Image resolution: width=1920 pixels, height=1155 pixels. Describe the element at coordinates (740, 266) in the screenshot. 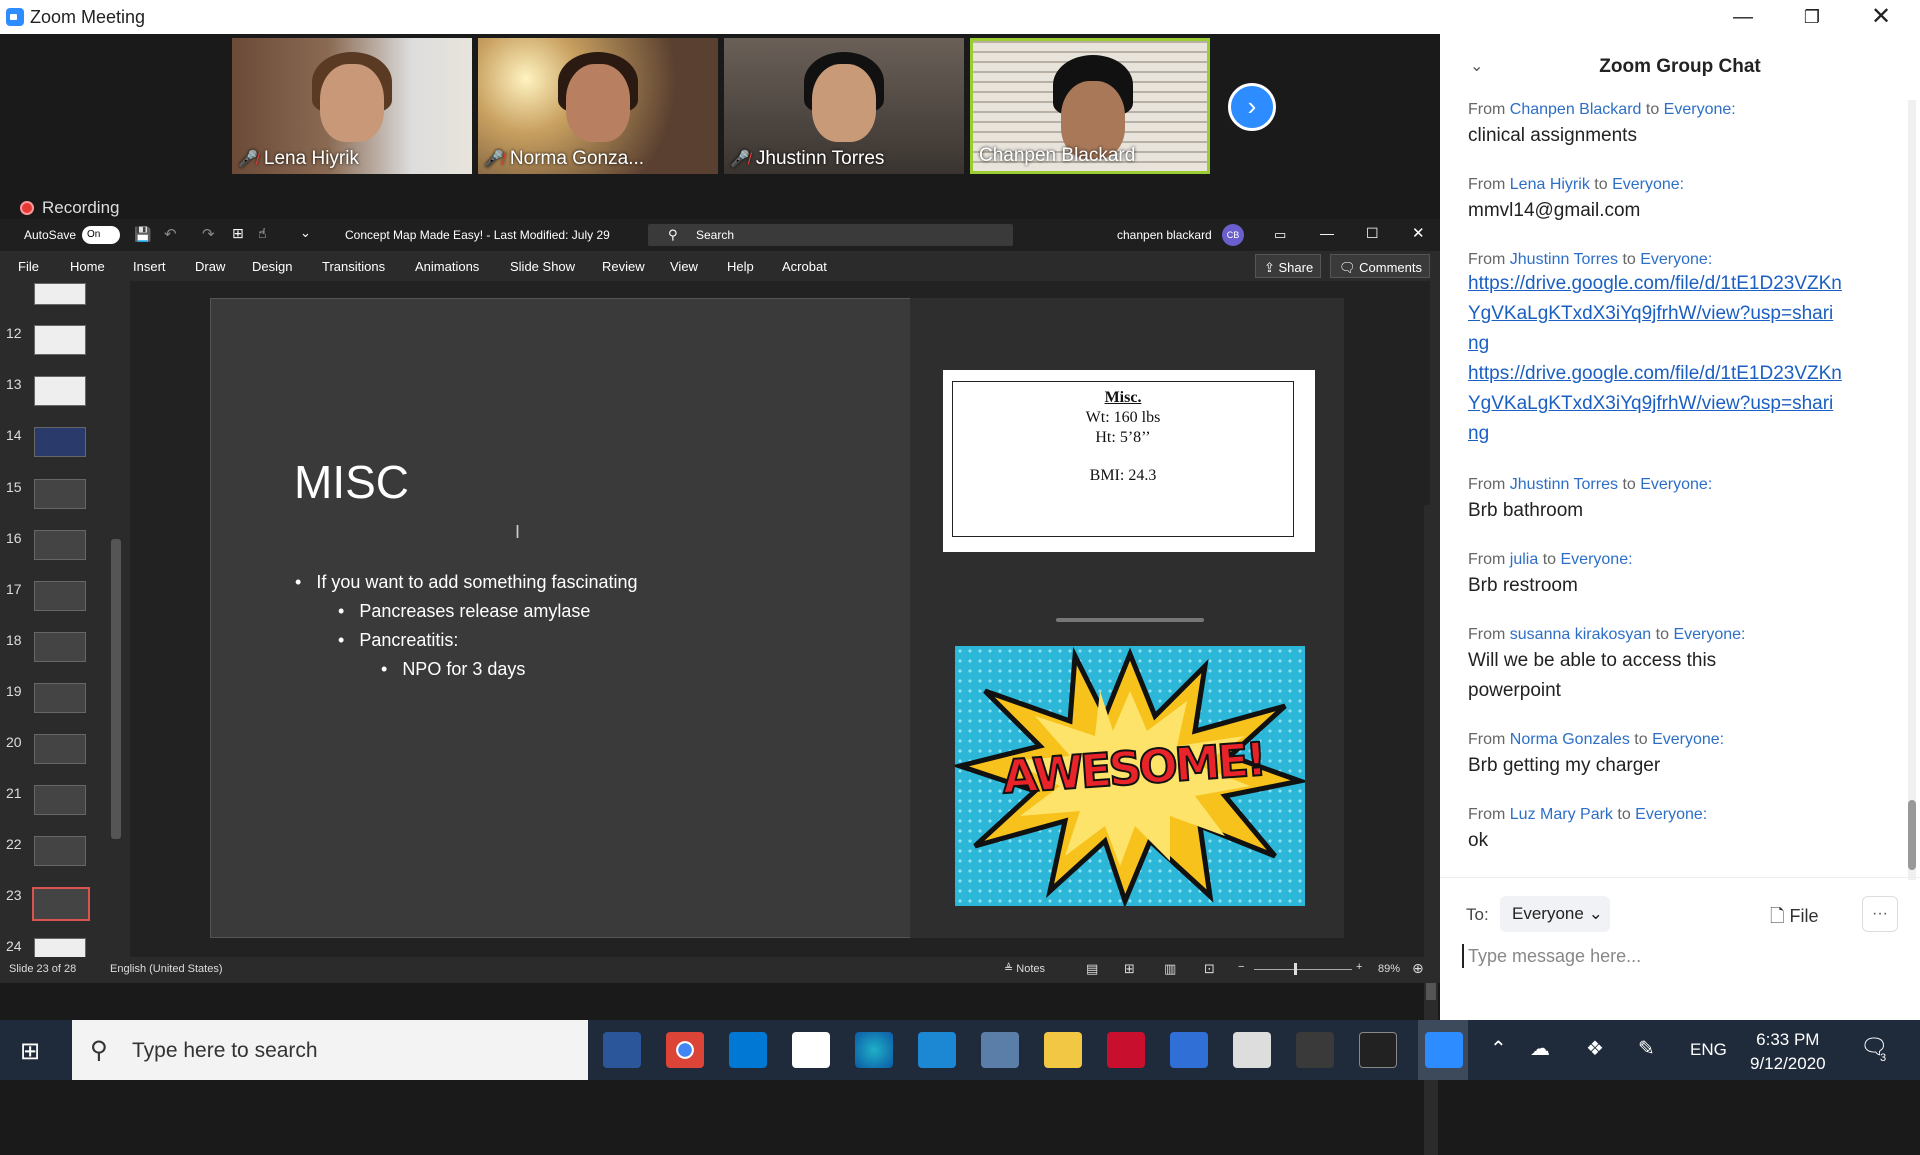

I see `tab-help: Help` at that location.